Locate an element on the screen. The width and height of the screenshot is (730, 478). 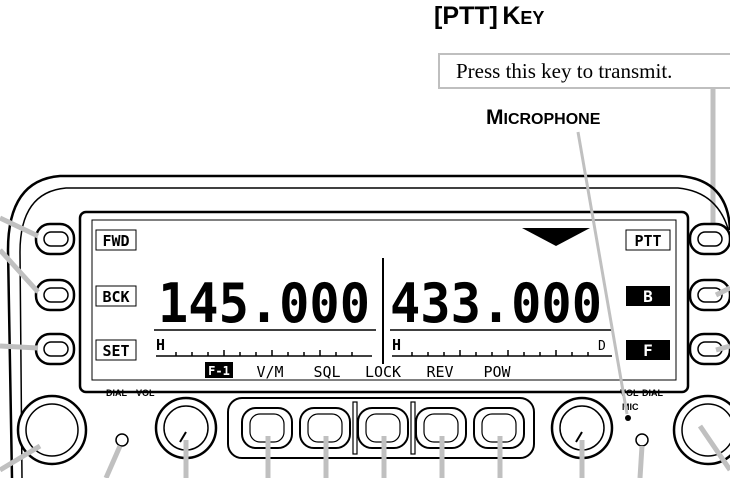
menu-lock: LOCK is located at coordinates (383, 372).